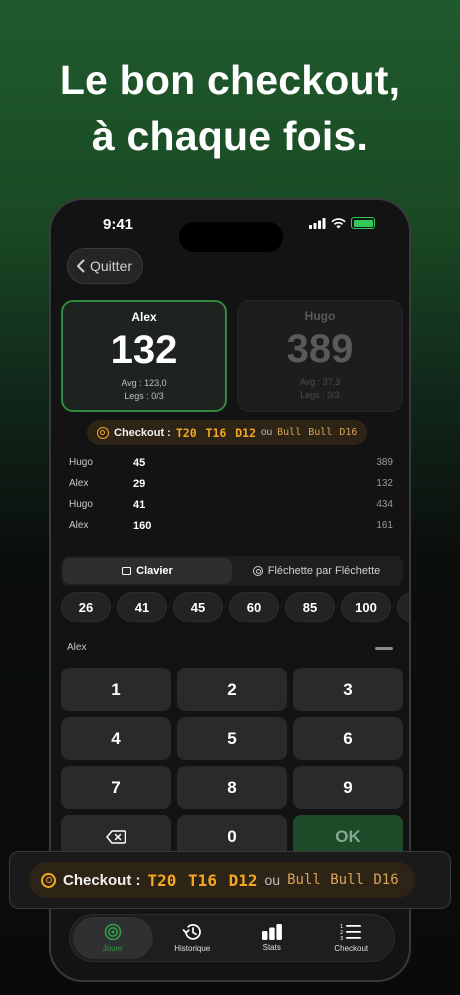 This screenshot has width=460, height=995. I want to click on history-score: 160, so click(142, 525).